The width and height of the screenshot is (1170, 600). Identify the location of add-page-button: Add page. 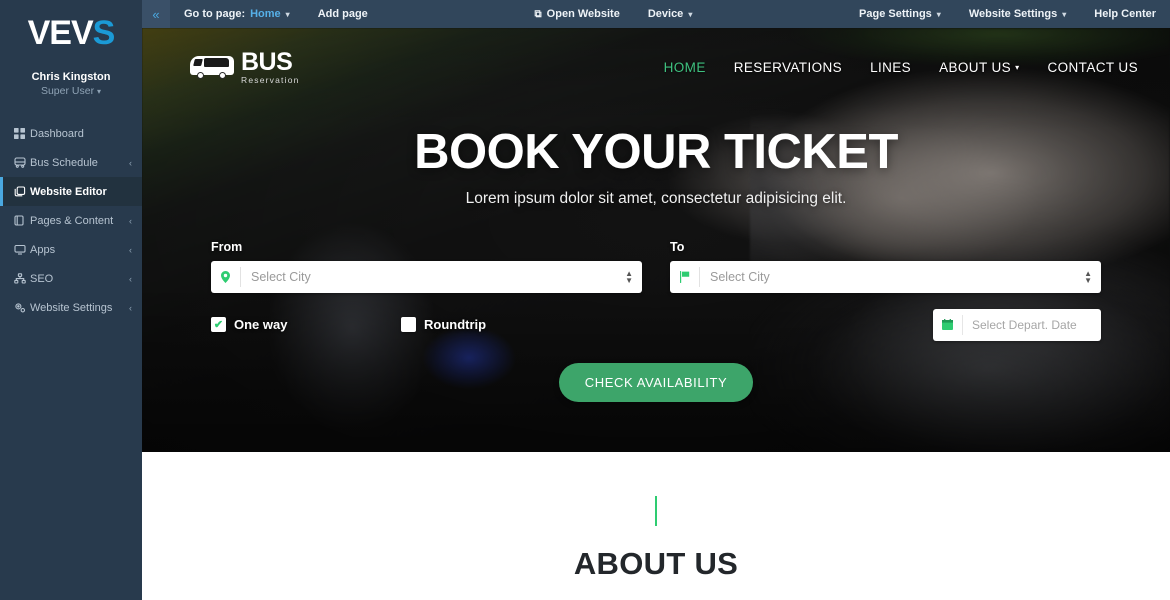
(343, 14).